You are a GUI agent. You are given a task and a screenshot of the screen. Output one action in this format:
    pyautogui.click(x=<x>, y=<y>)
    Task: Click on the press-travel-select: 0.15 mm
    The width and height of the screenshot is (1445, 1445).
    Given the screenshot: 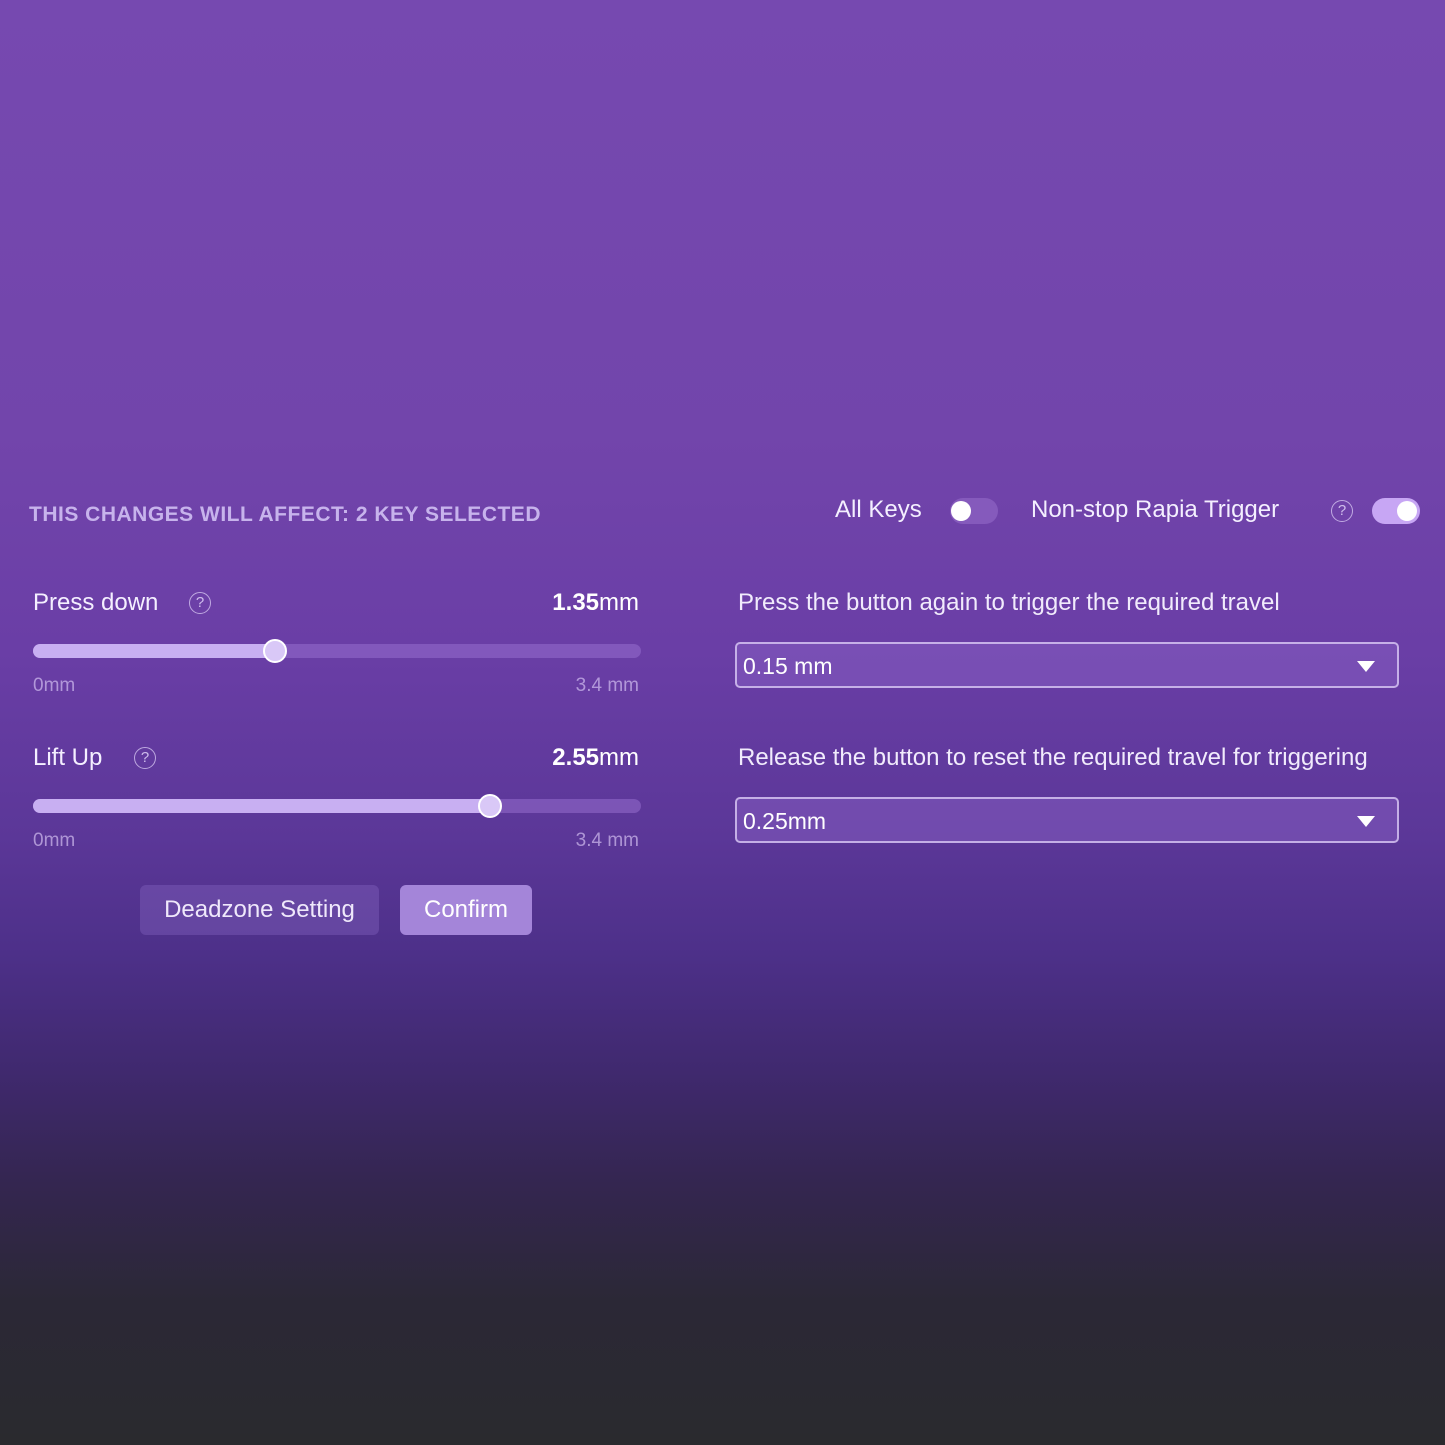 What is the action you would take?
    pyautogui.click(x=1067, y=665)
    